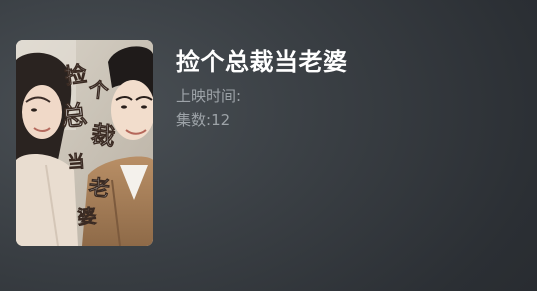 This screenshot has width=537, height=291. I want to click on release-time-label: 上映时间:, so click(209, 96).